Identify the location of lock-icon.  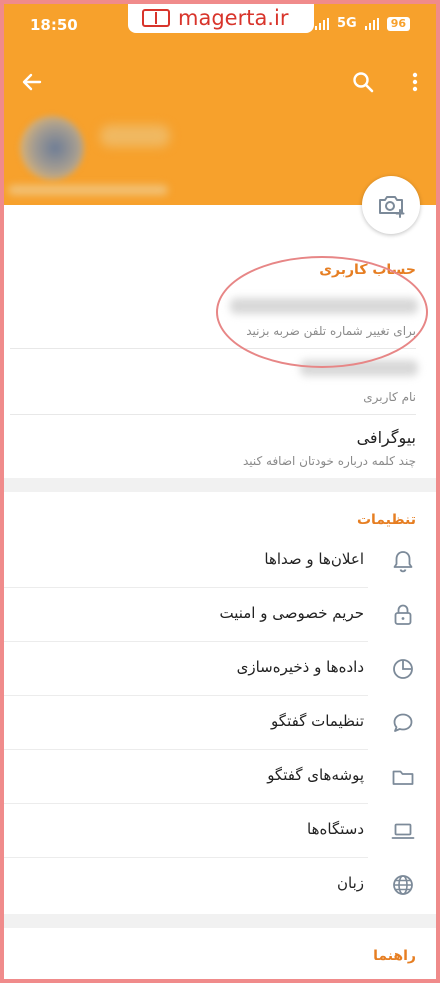
(403, 614).